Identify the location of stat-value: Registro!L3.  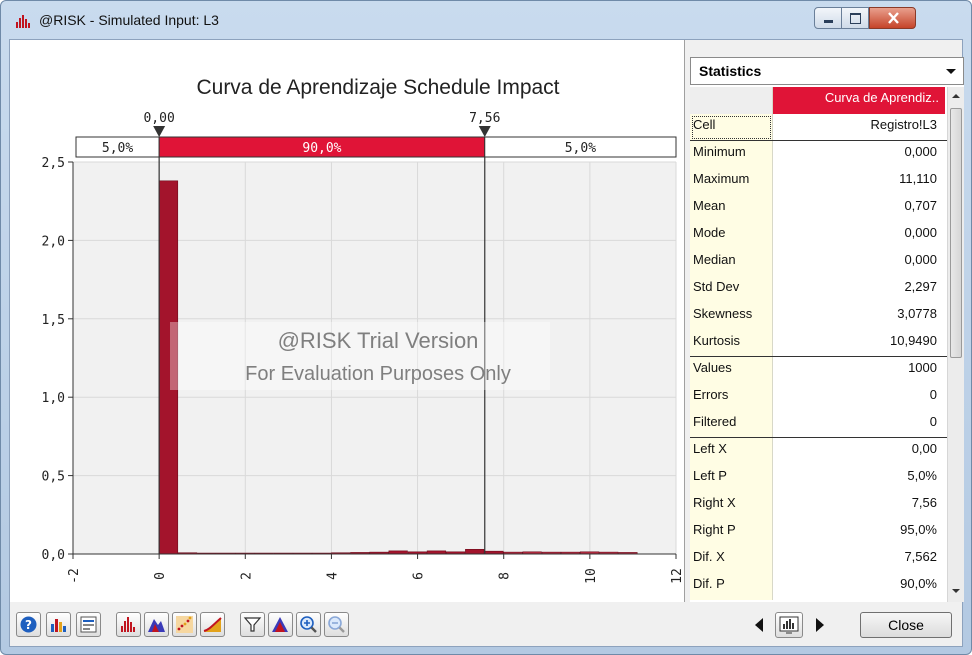
(903, 124).